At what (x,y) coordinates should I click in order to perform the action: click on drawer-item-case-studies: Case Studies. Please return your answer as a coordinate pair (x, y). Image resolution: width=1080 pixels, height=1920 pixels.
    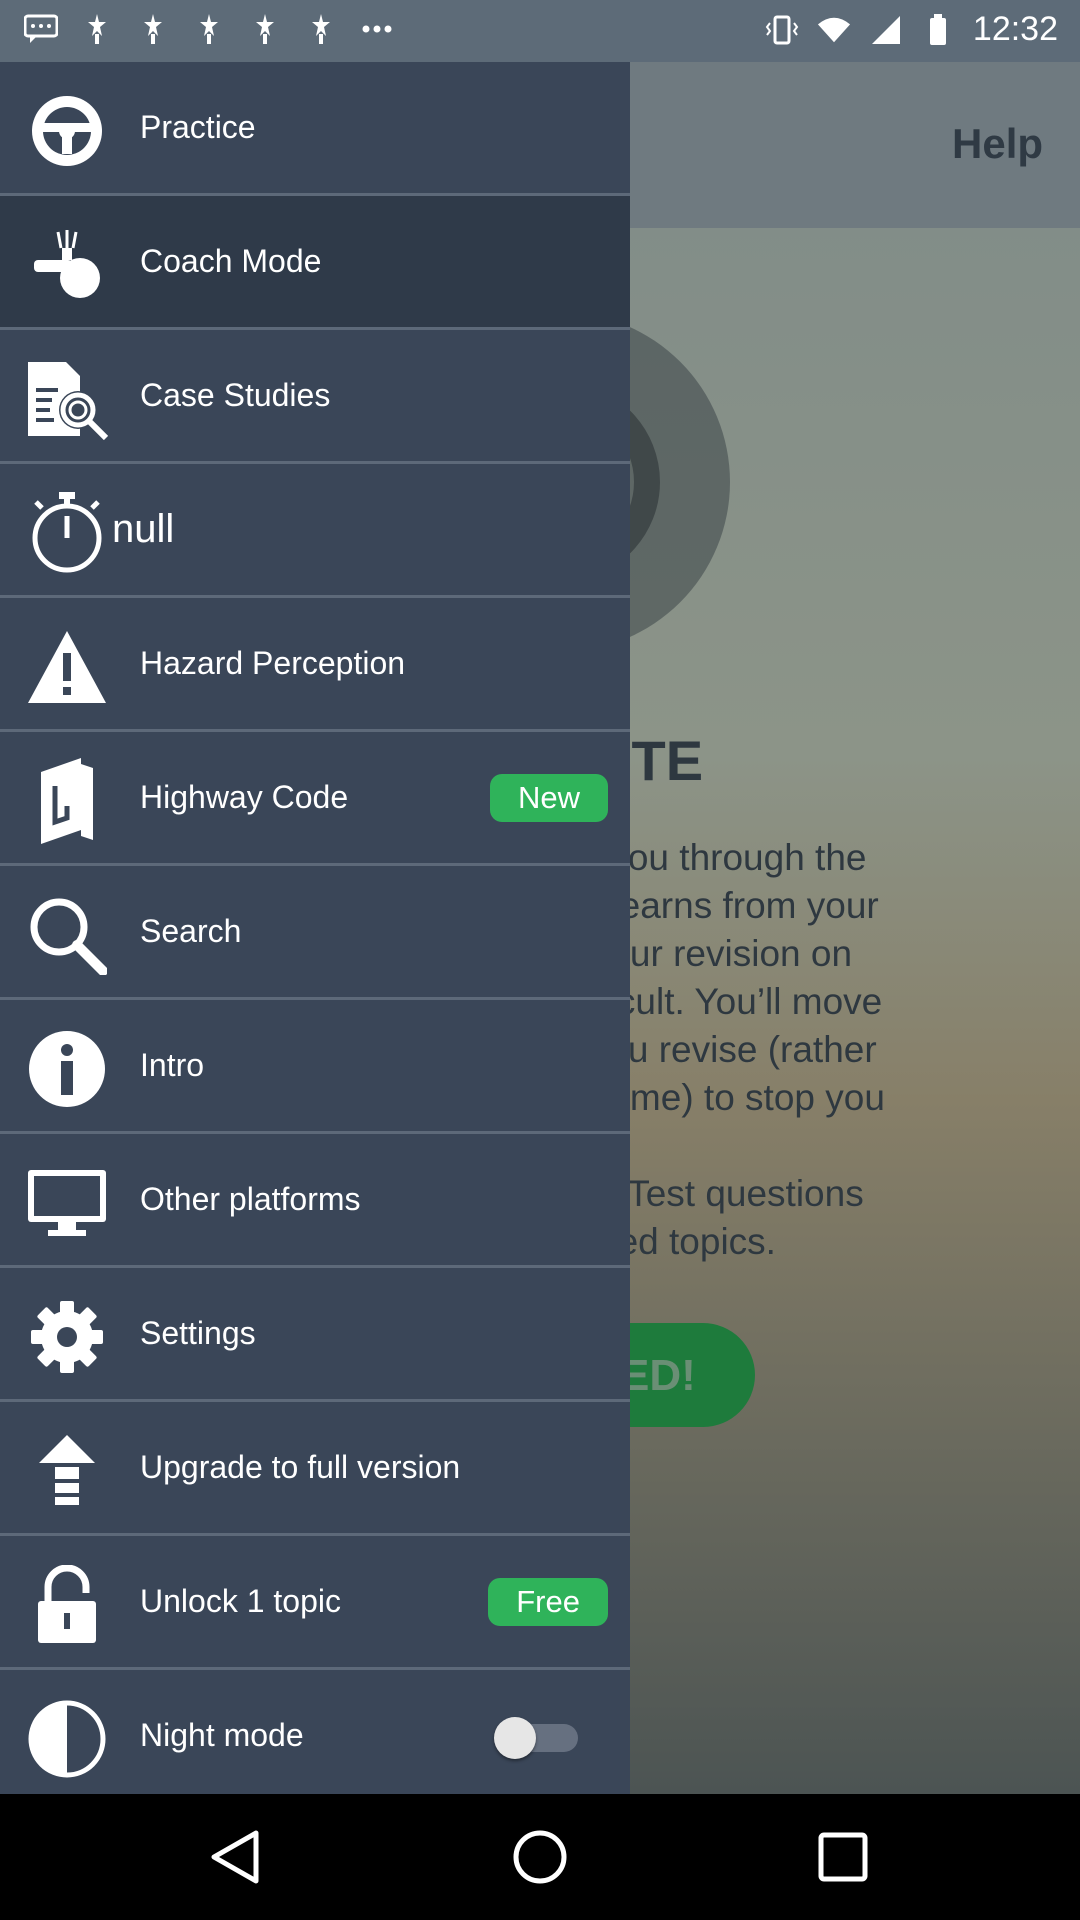
    Looking at the image, I should click on (315, 397).